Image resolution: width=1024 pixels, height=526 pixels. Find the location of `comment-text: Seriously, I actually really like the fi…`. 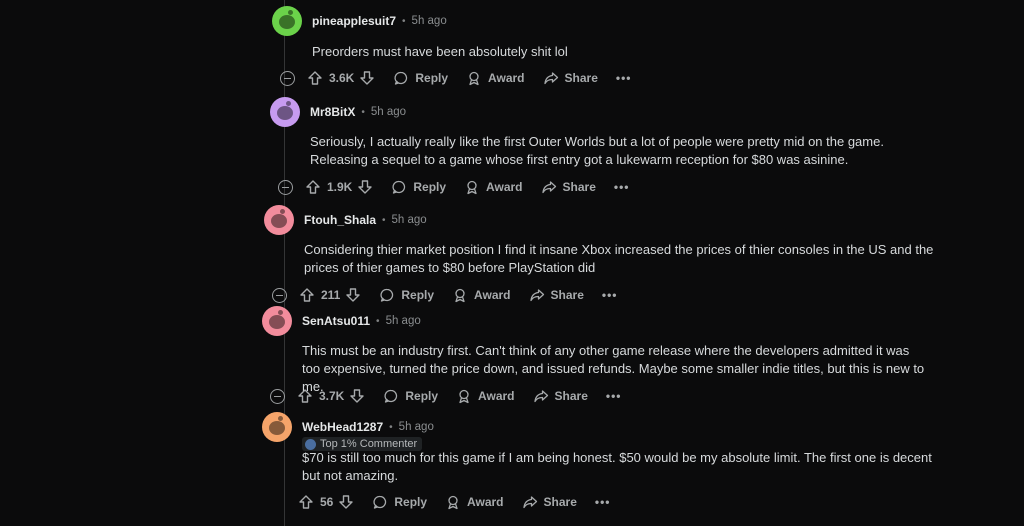

comment-text: Seriously, I actually really like the fi… is located at coordinates (597, 150).